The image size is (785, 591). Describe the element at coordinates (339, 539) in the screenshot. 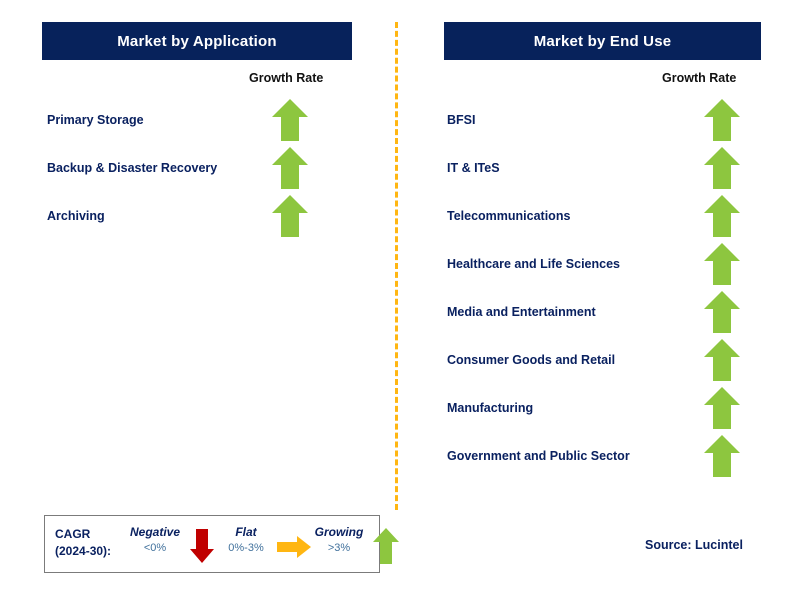

I see `legend-item-growing: Growing >3%` at that location.